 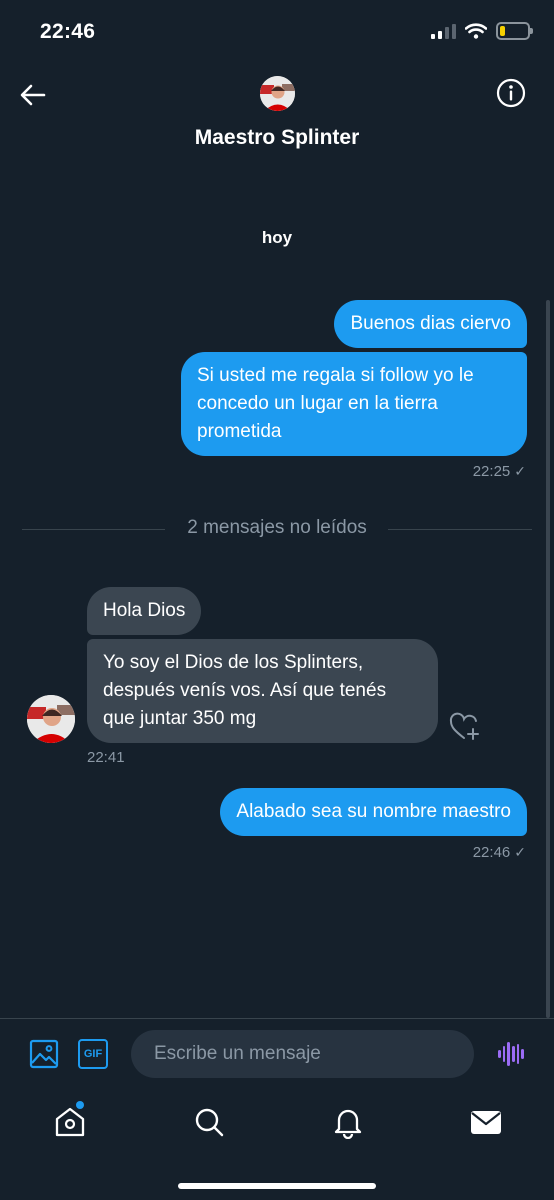 I want to click on message-bubble-incoming: Hola Dios, so click(x=144, y=611).